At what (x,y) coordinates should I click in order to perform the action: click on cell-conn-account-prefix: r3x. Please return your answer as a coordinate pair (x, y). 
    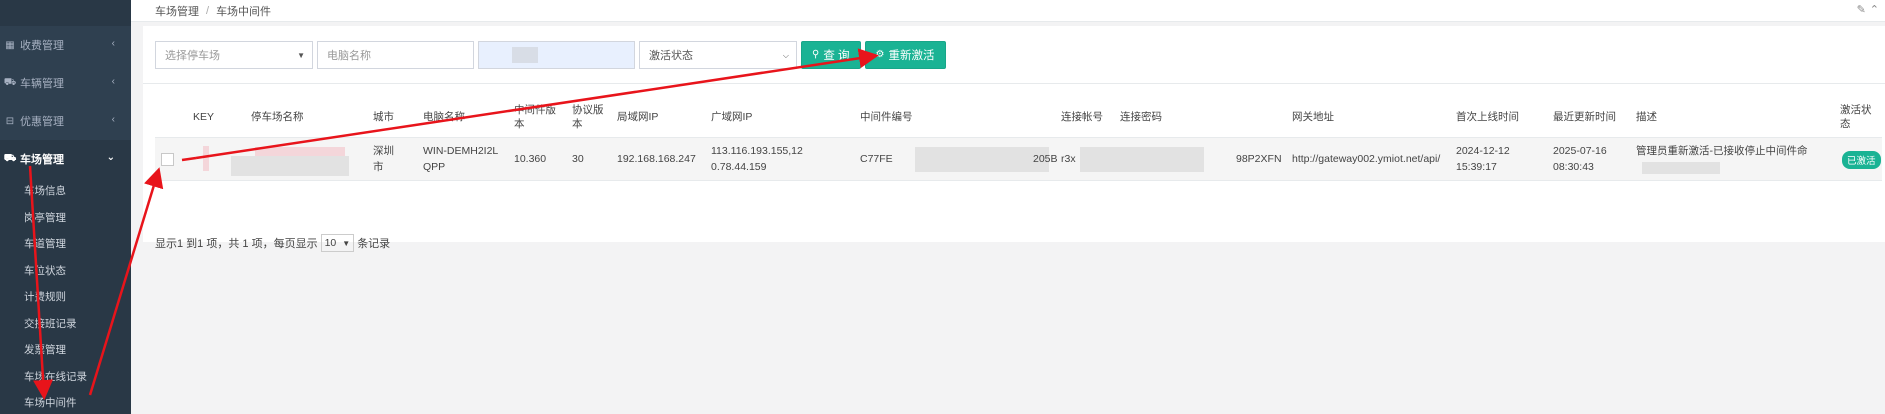
    Looking at the image, I should click on (1068, 159).